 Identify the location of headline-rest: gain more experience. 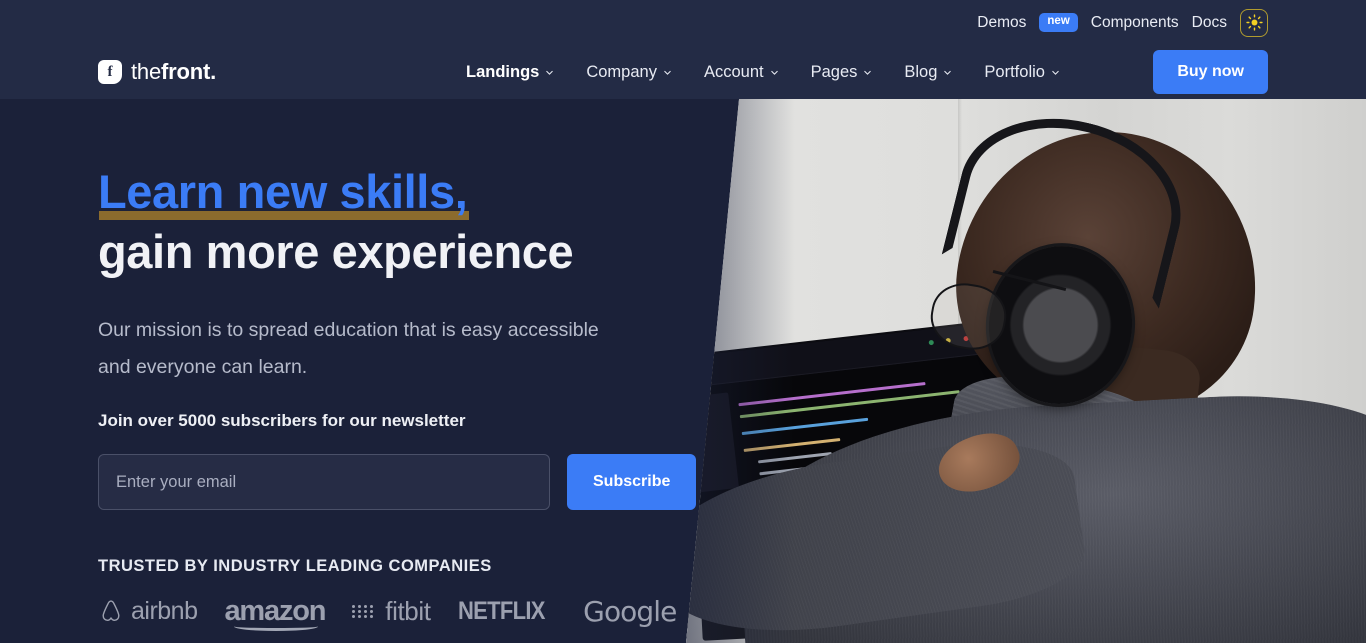
(336, 252).